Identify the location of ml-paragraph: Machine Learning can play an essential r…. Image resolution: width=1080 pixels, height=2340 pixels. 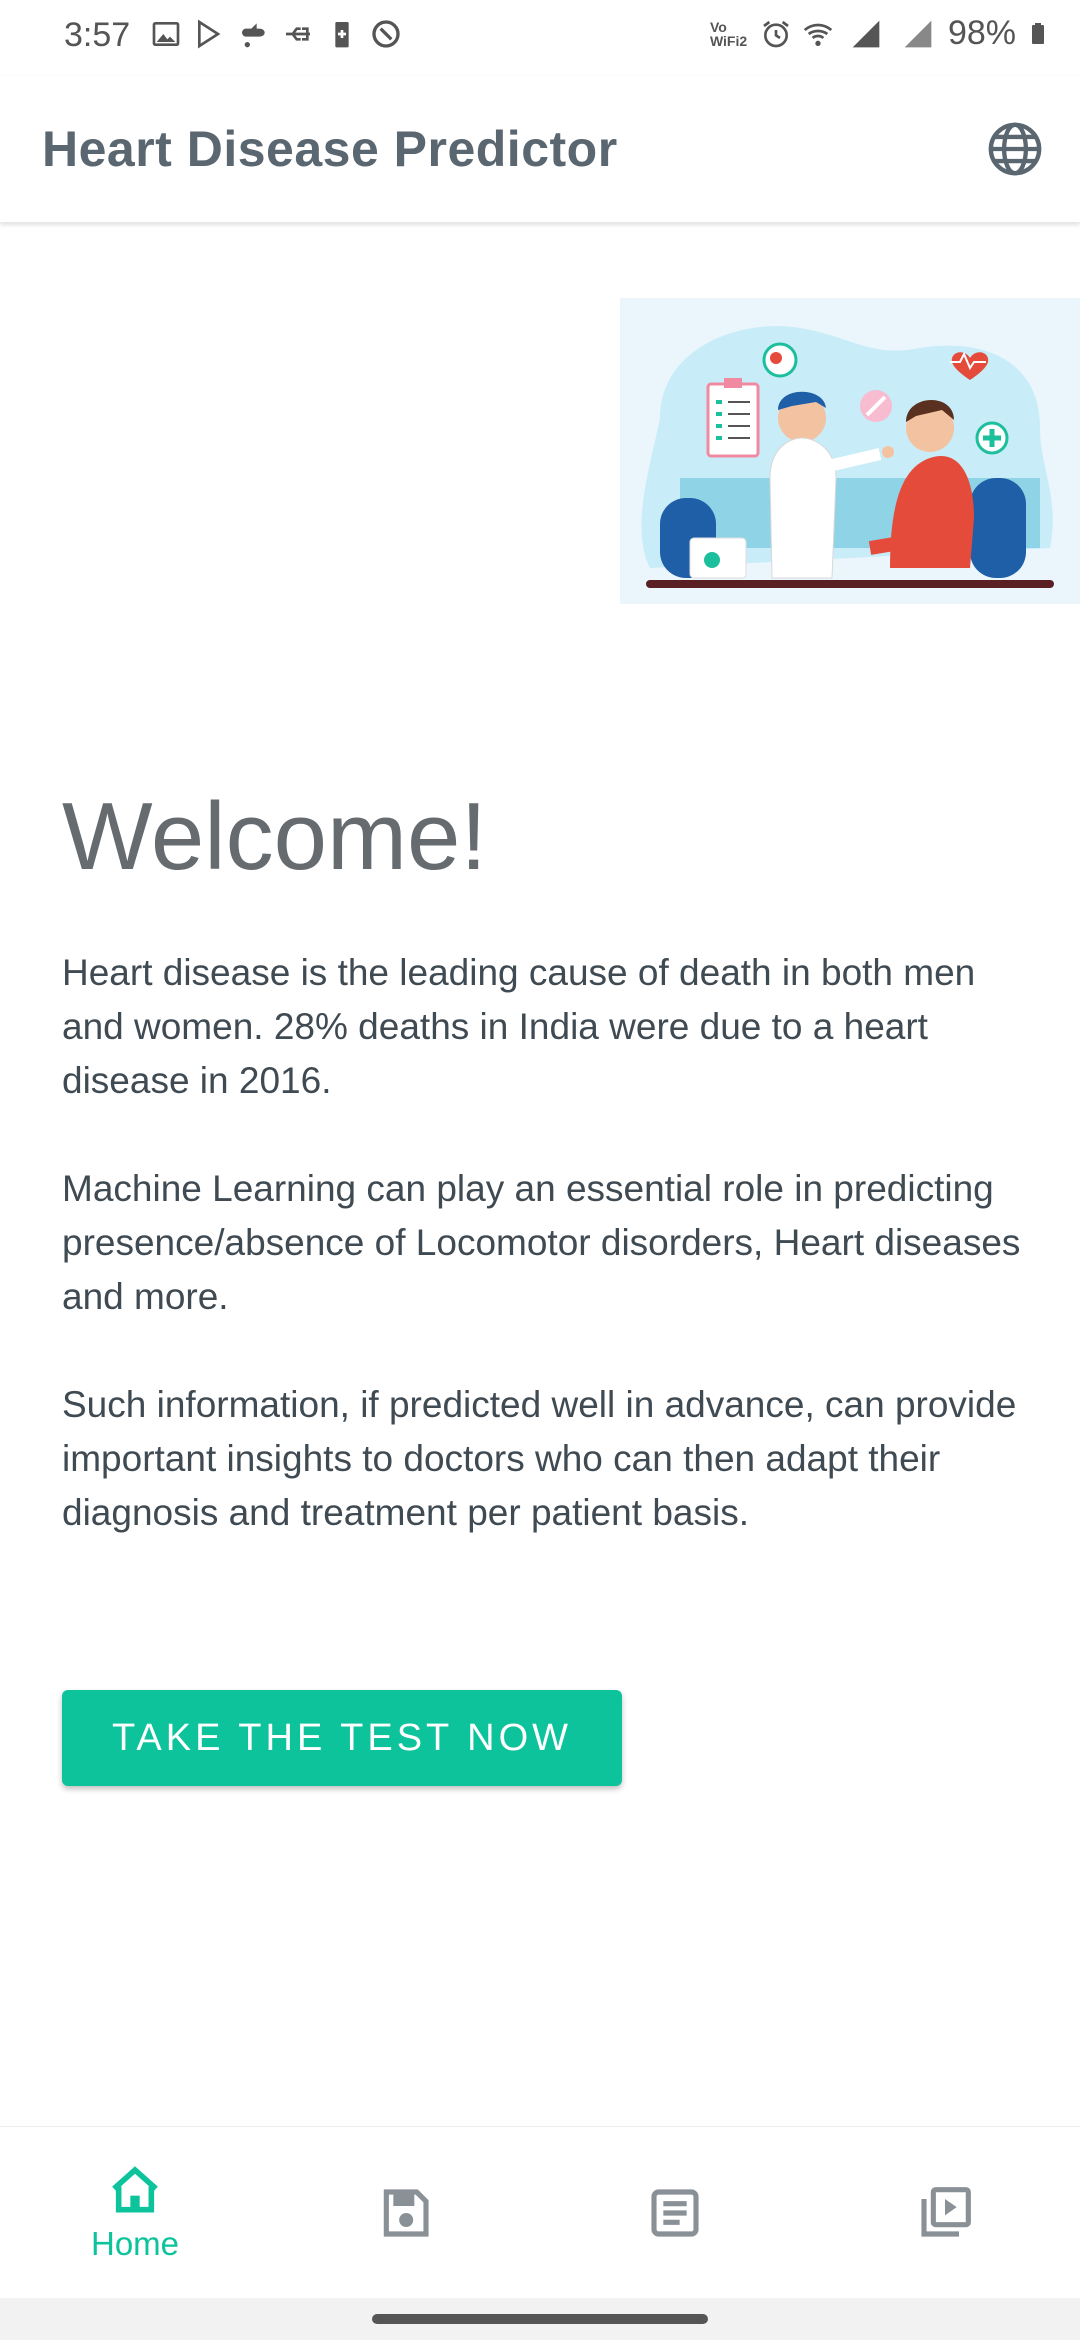
(541, 1242).